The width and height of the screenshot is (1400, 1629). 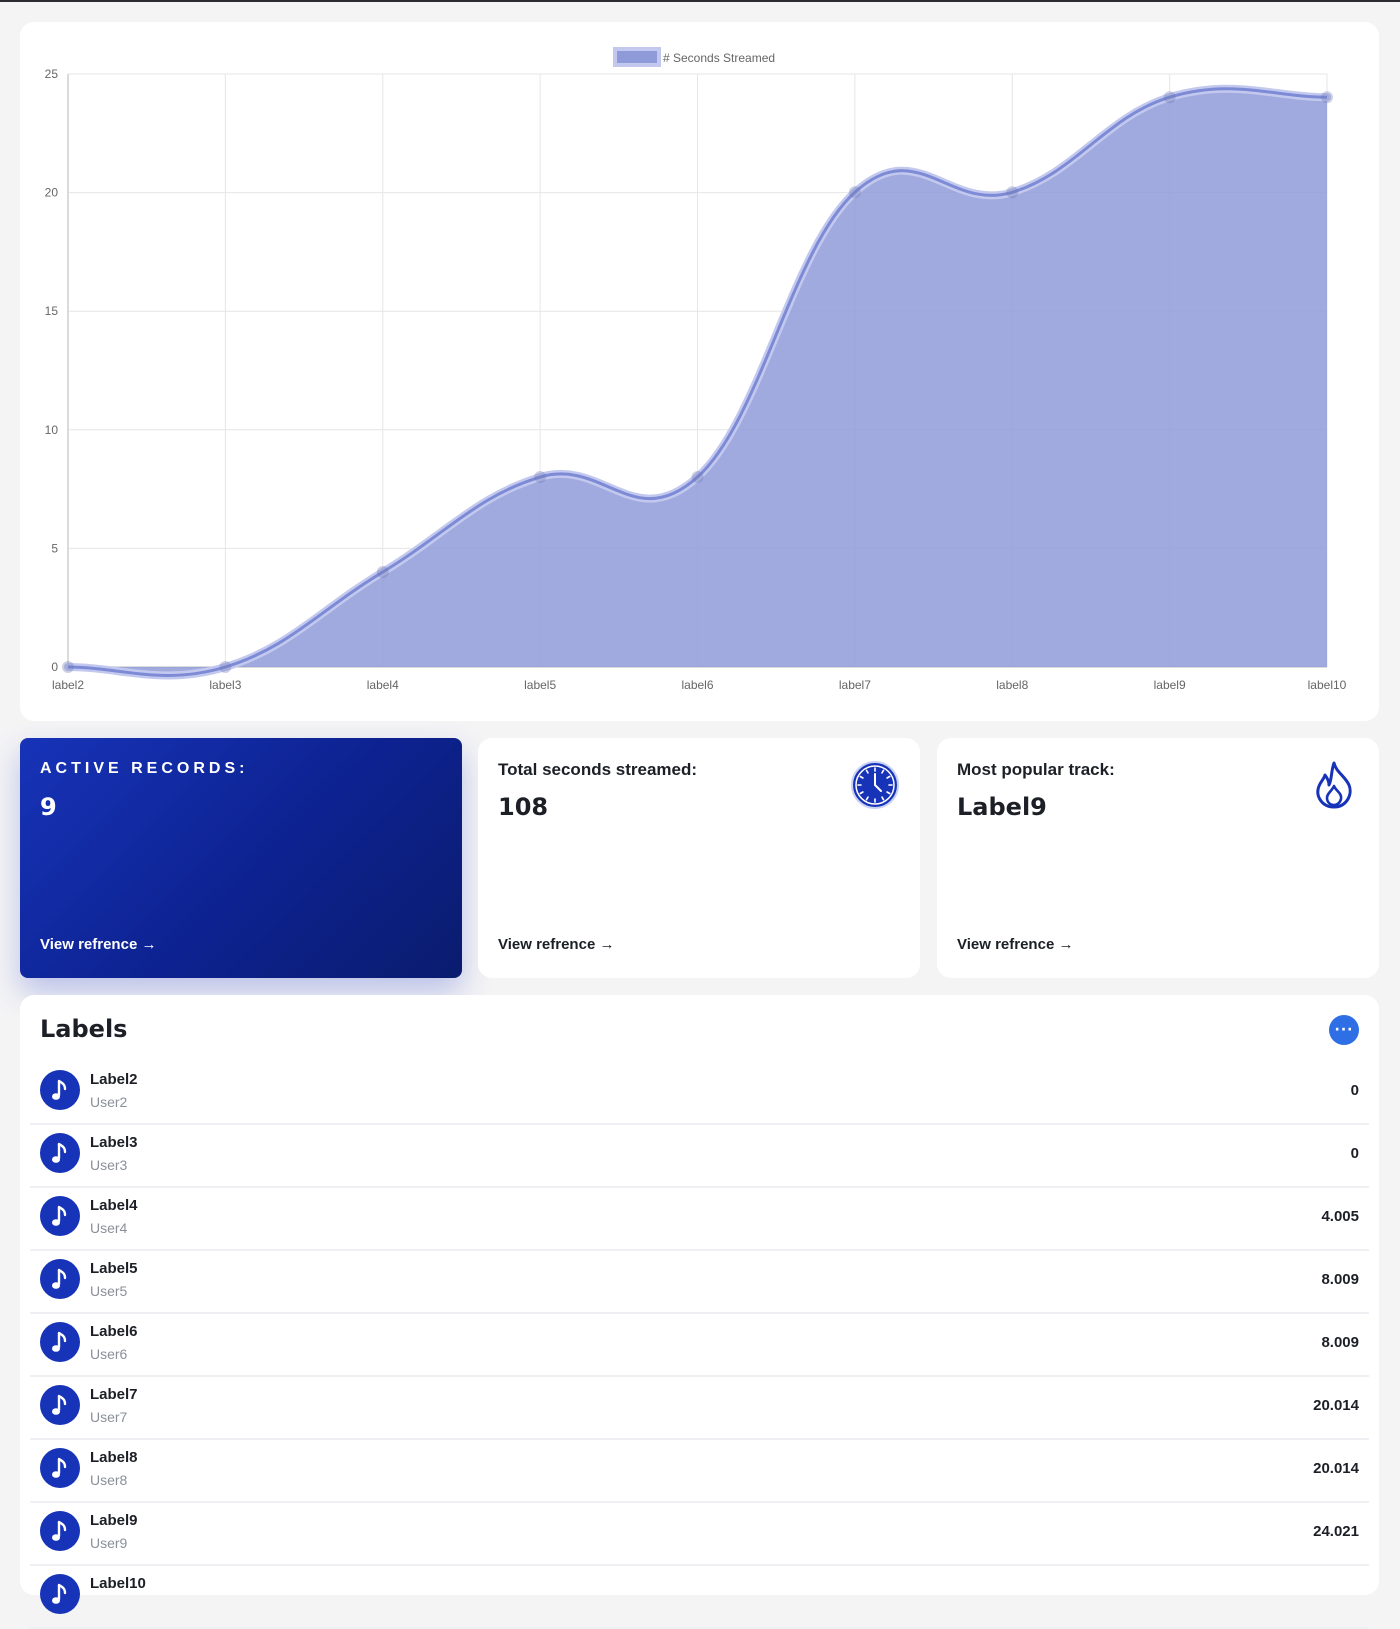 I want to click on list-item: Label10, so click(x=699, y=1597).